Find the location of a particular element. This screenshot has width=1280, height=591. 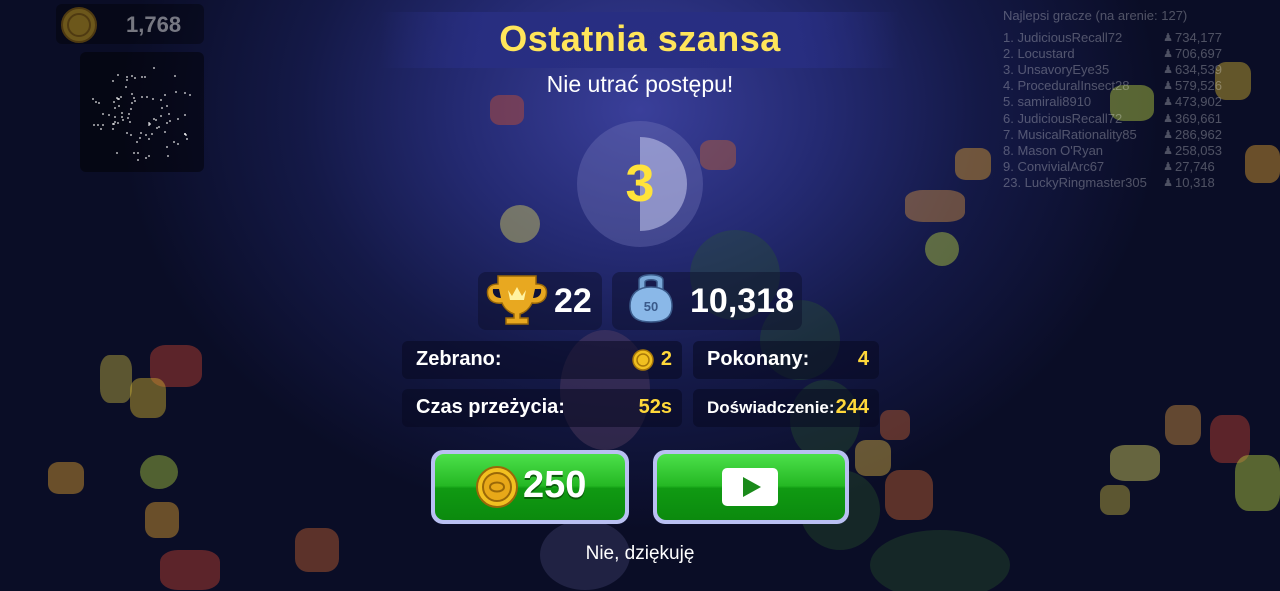

watch-video-button-face is located at coordinates (751, 487).